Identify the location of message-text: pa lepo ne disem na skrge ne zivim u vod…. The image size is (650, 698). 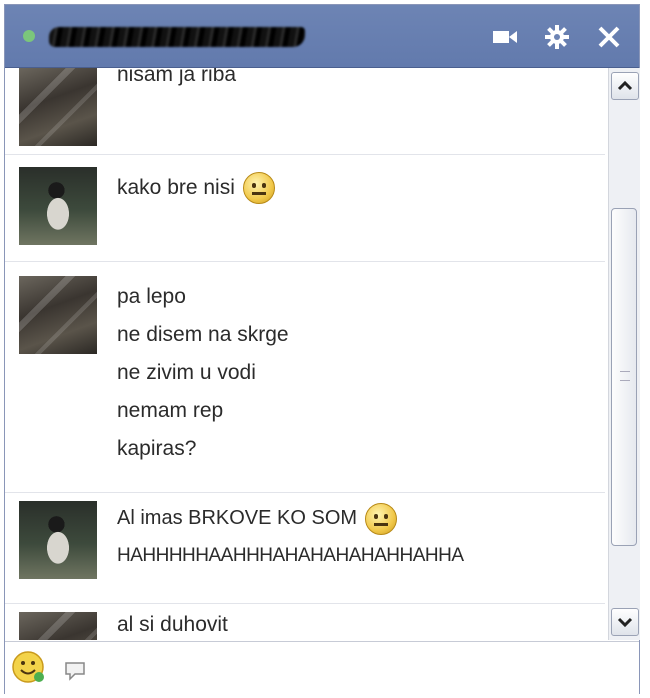
(203, 373).